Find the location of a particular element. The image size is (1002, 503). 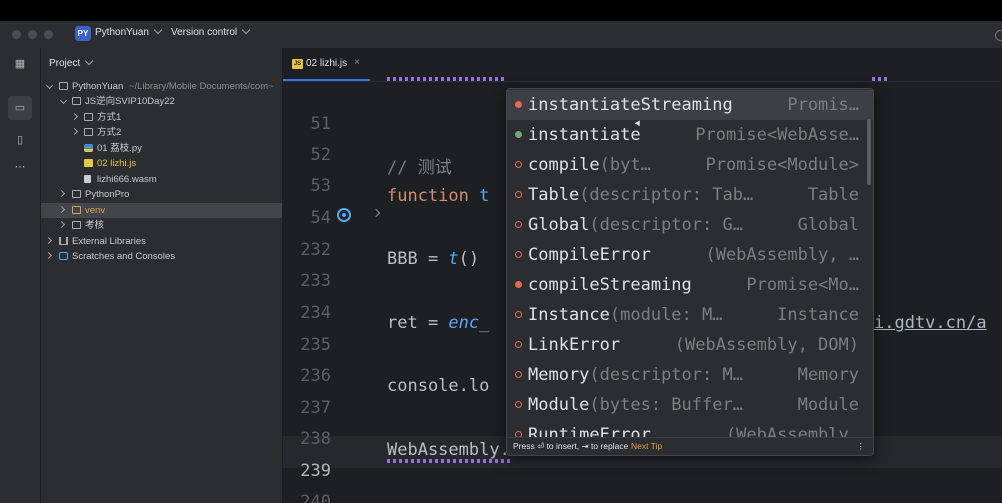

tree-item-label: PythonYuan is located at coordinates (98, 86).